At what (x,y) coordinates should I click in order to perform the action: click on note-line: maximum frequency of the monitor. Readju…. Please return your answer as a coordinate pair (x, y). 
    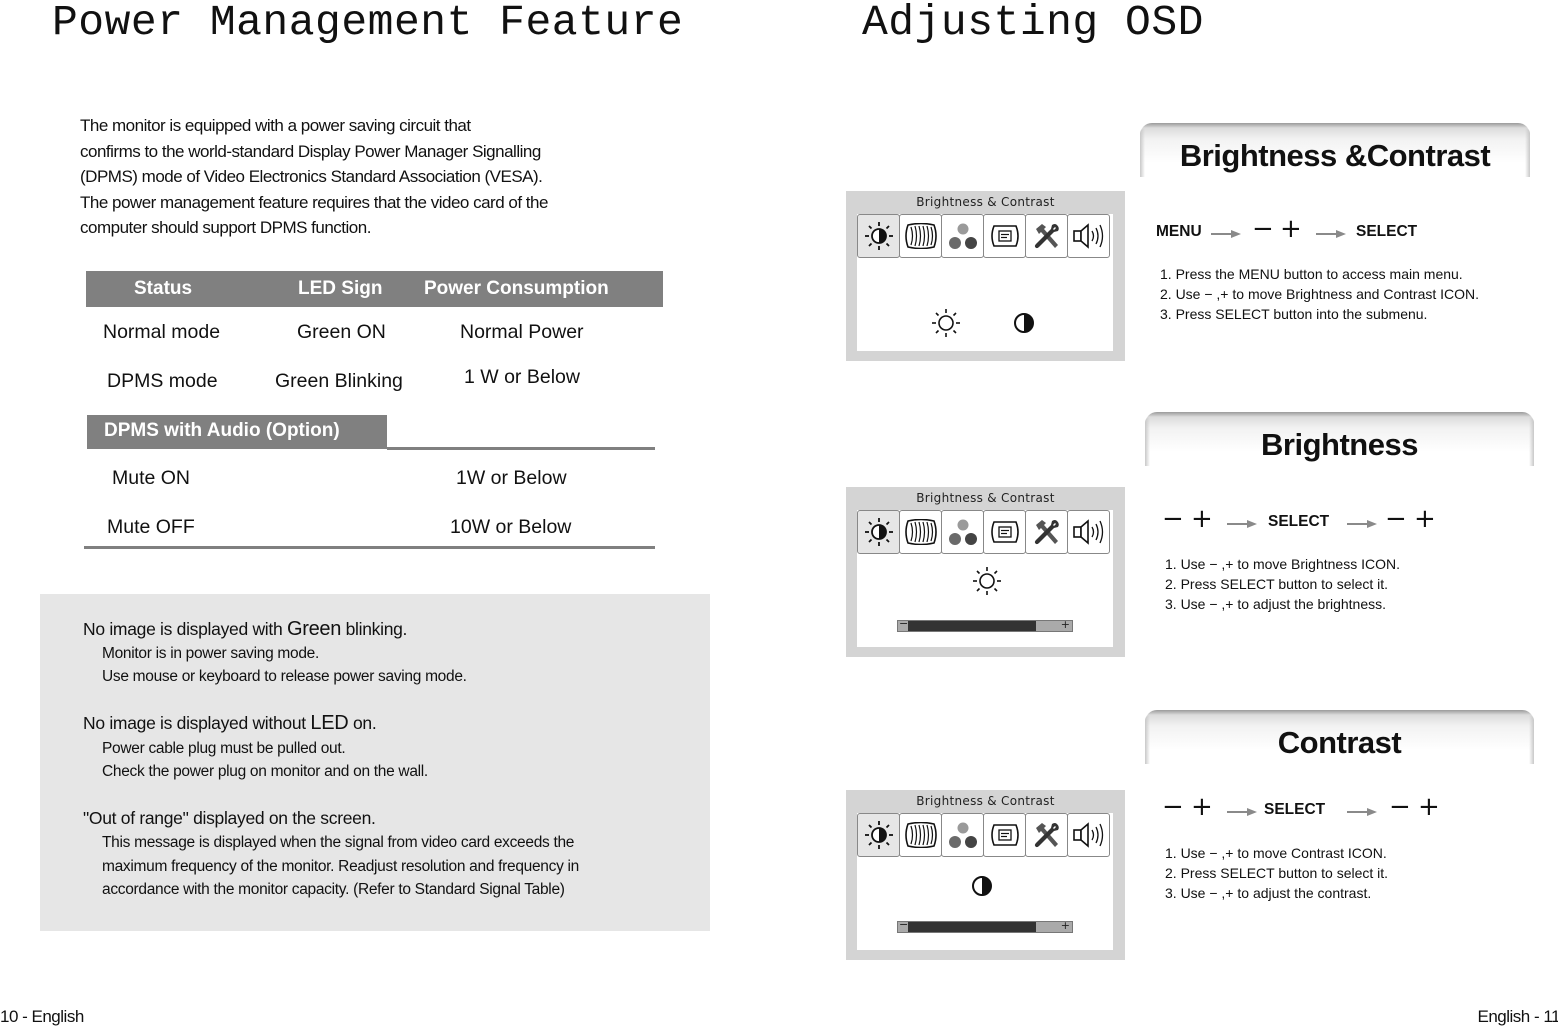
    Looking at the image, I should click on (340, 866).